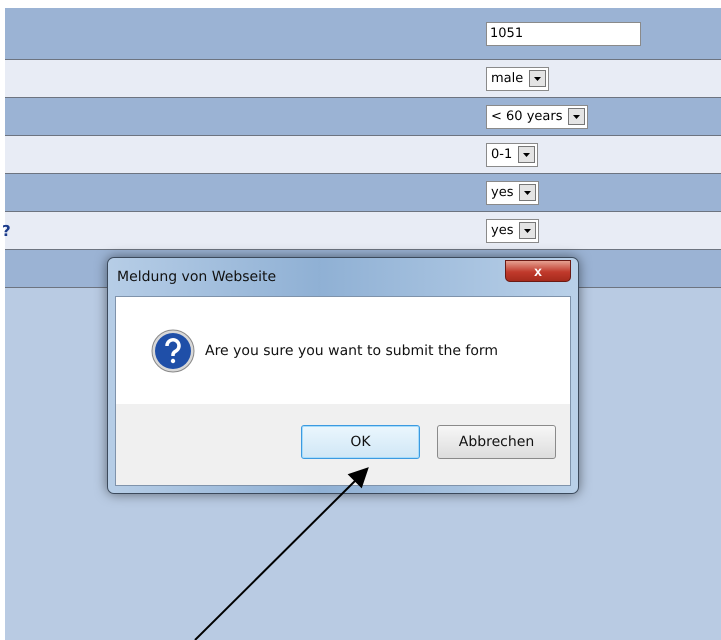 This screenshot has height=640, width=721. I want to click on dropdown: 0-1, so click(512, 154).